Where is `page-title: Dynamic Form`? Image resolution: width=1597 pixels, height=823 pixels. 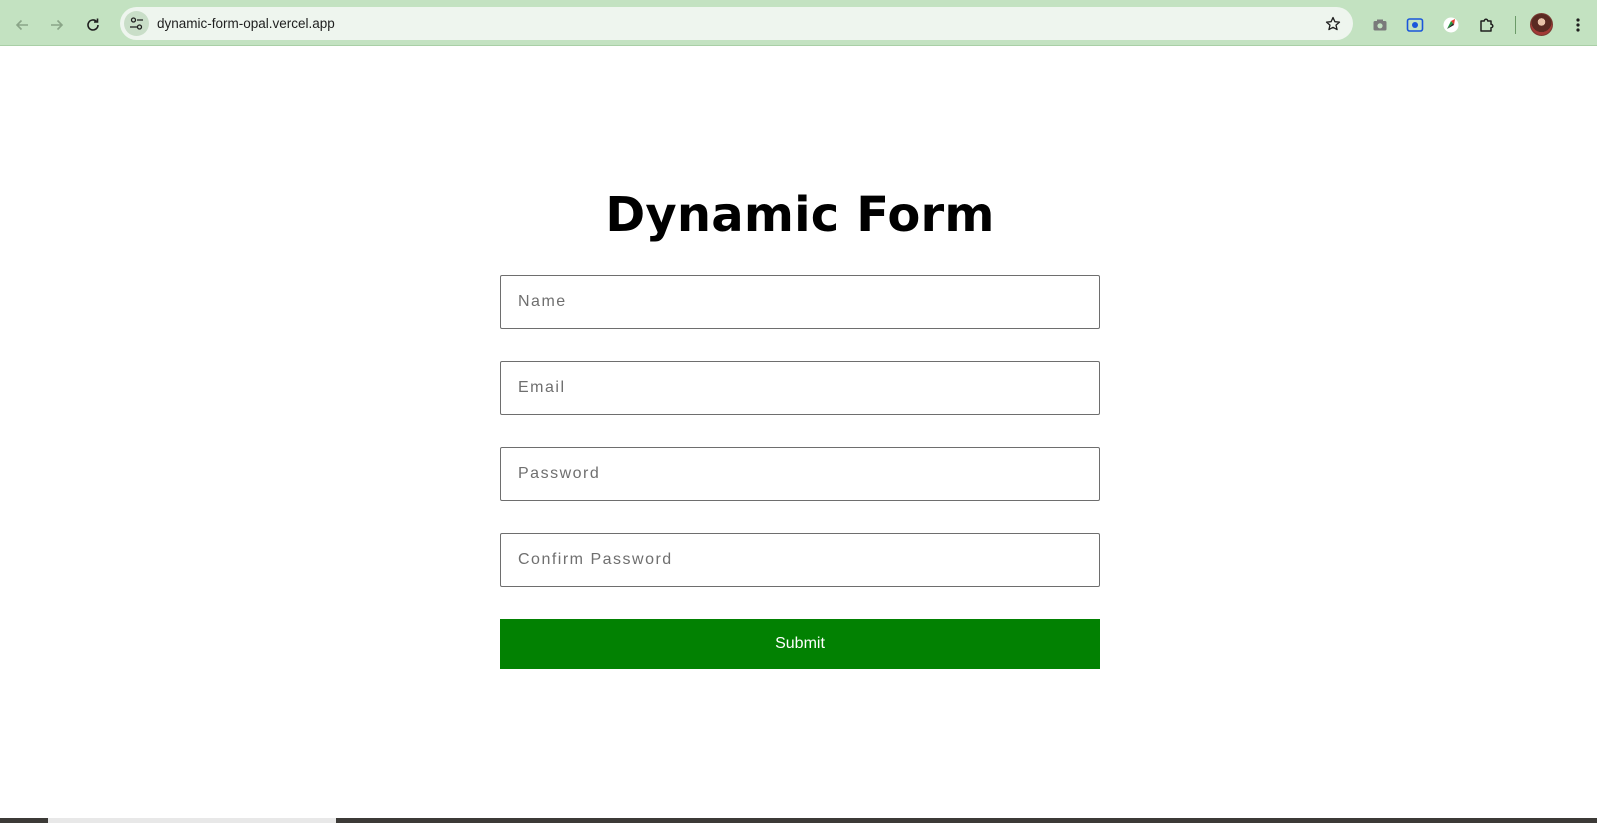
page-title: Dynamic Form is located at coordinates (800, 215).